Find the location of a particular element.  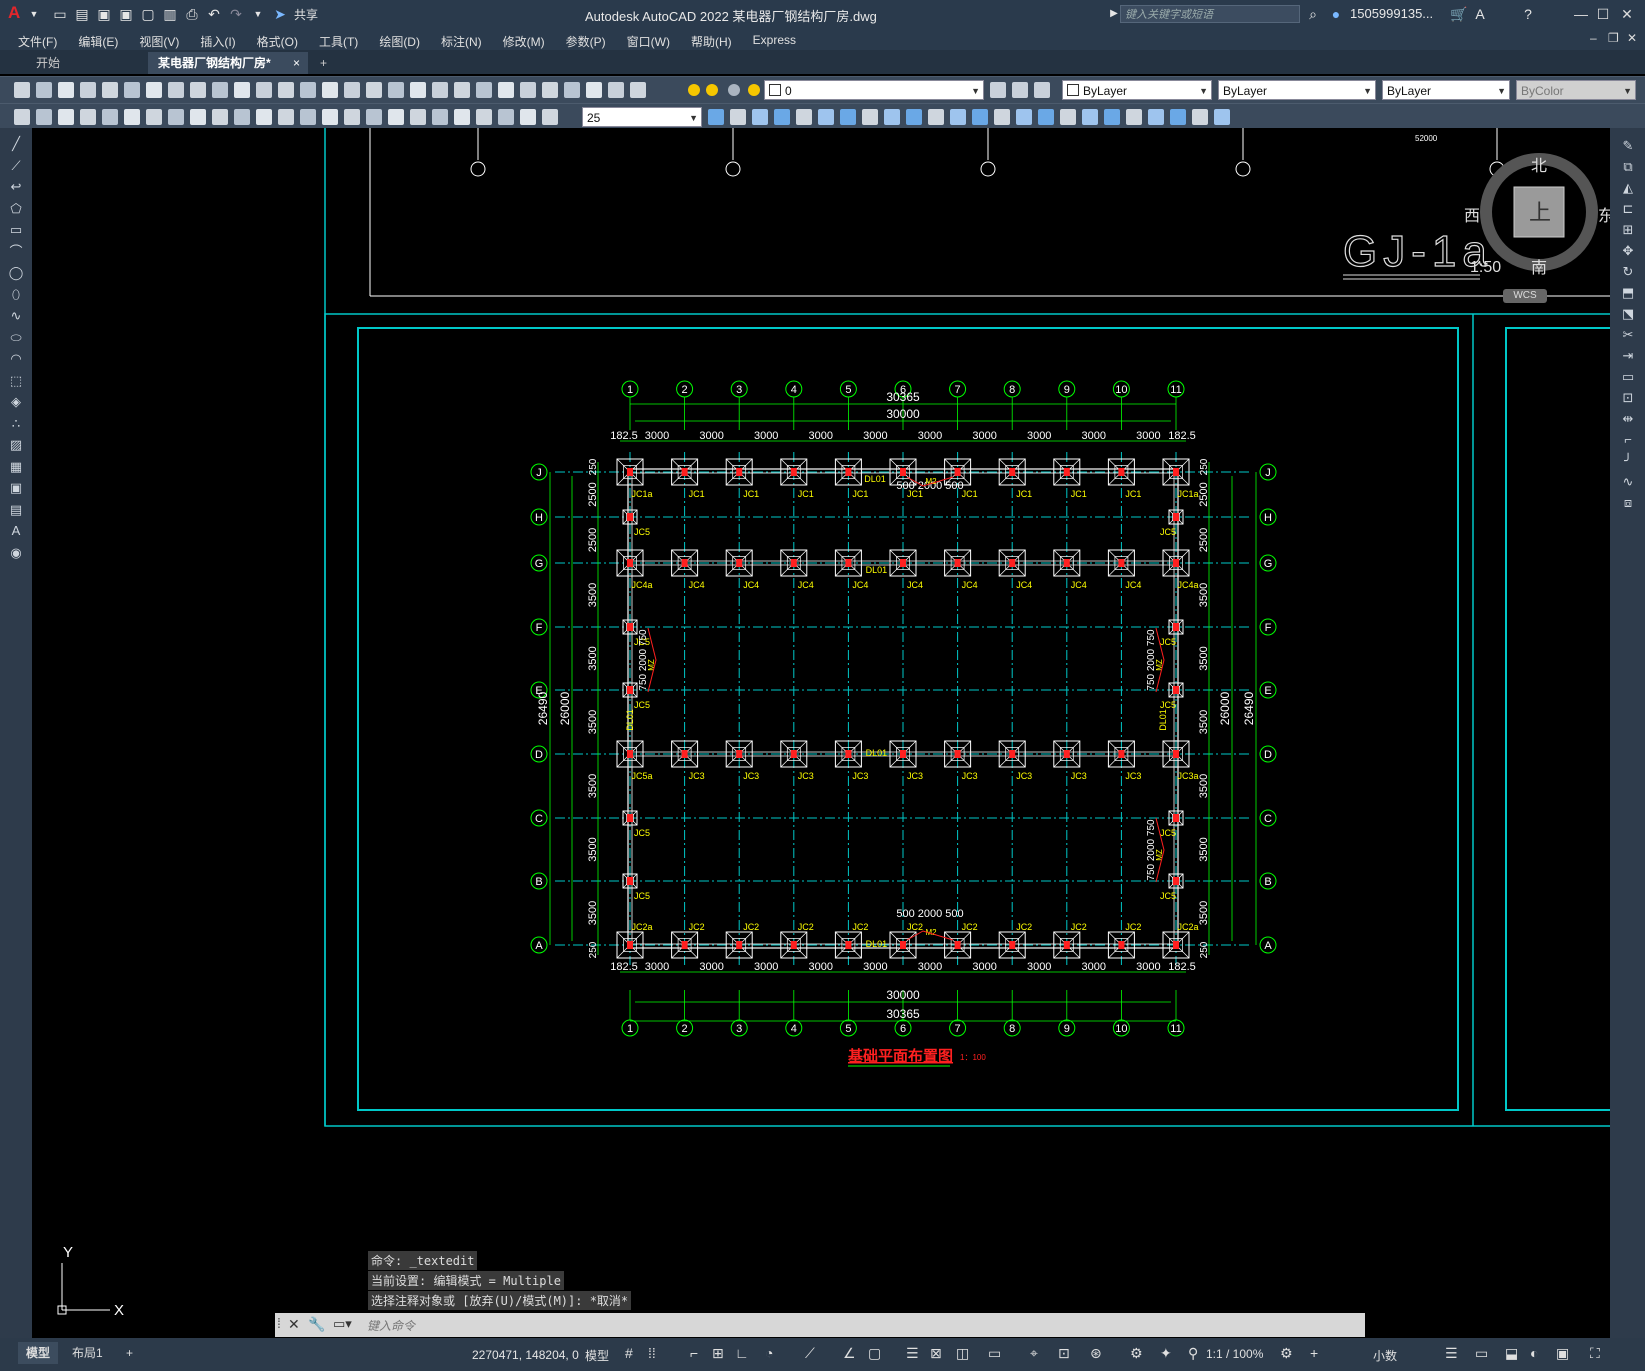

dimension-tool-24-icon is located at coordinates (550, 117).